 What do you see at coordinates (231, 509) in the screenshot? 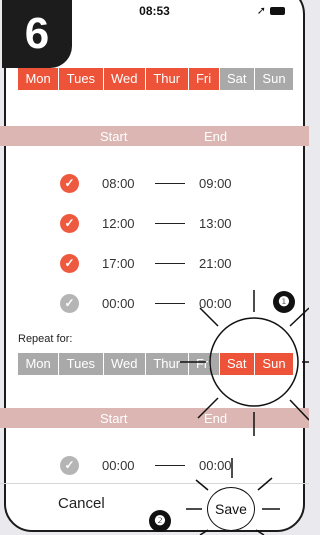
I see `save-button: Save` at bounding box center [231, 509].